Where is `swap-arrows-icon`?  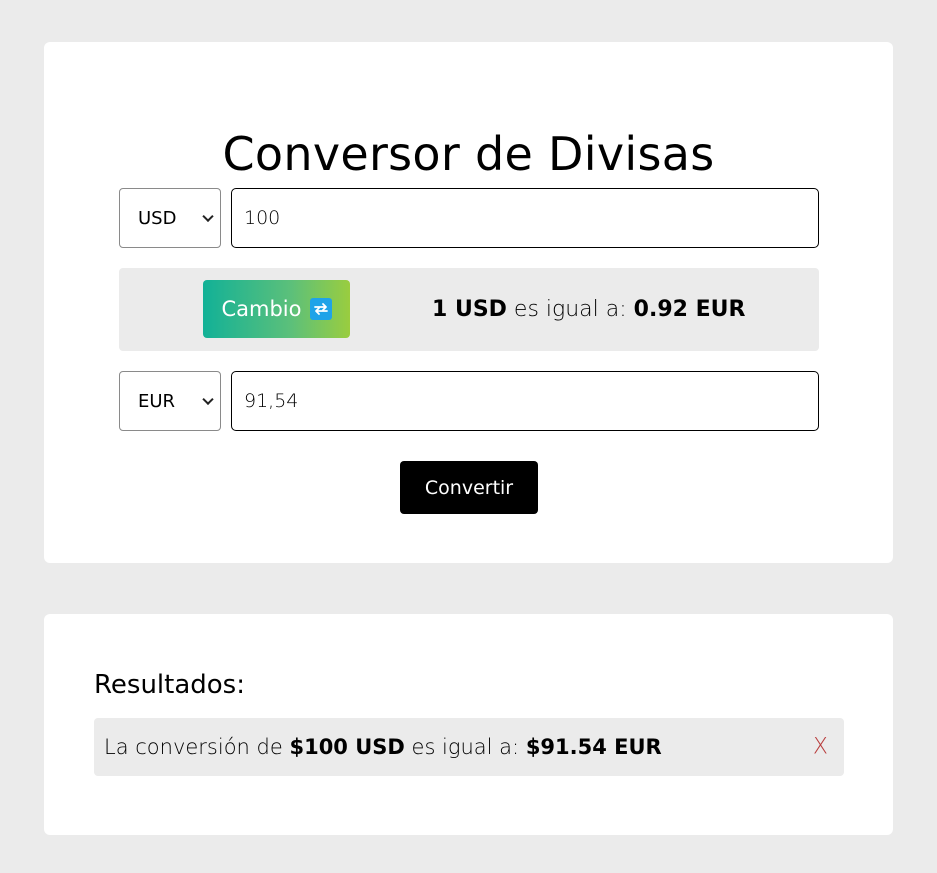
swap-arrows-icon is located at coordinates (320, 309).